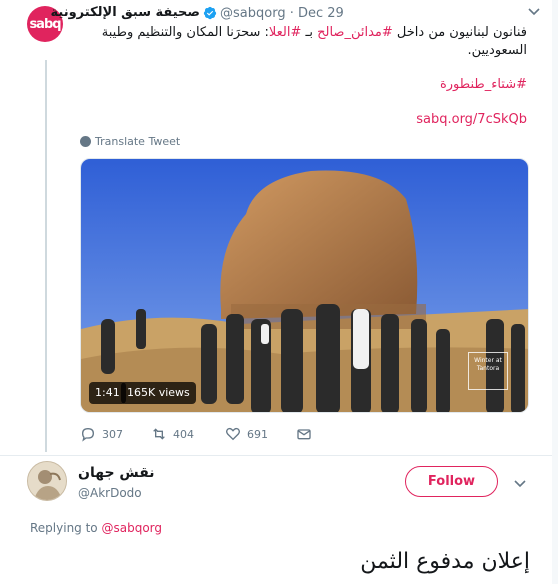 Image resolution: width=558 pixels, height=584 pixels. I want to click on direct-message-button, so click(304, 434).